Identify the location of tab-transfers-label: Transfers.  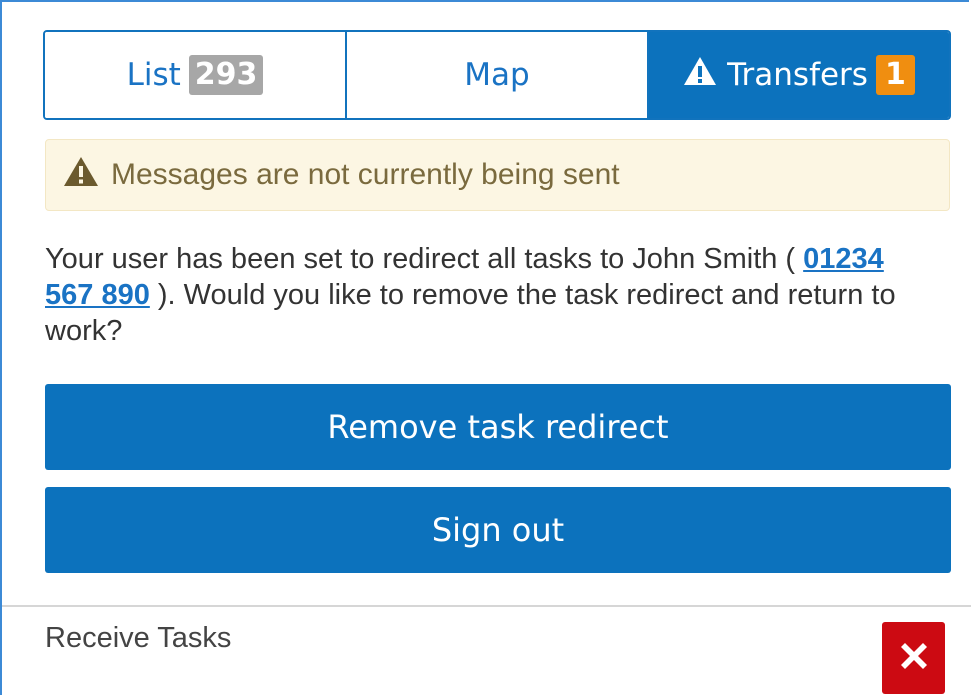
(797, 75).